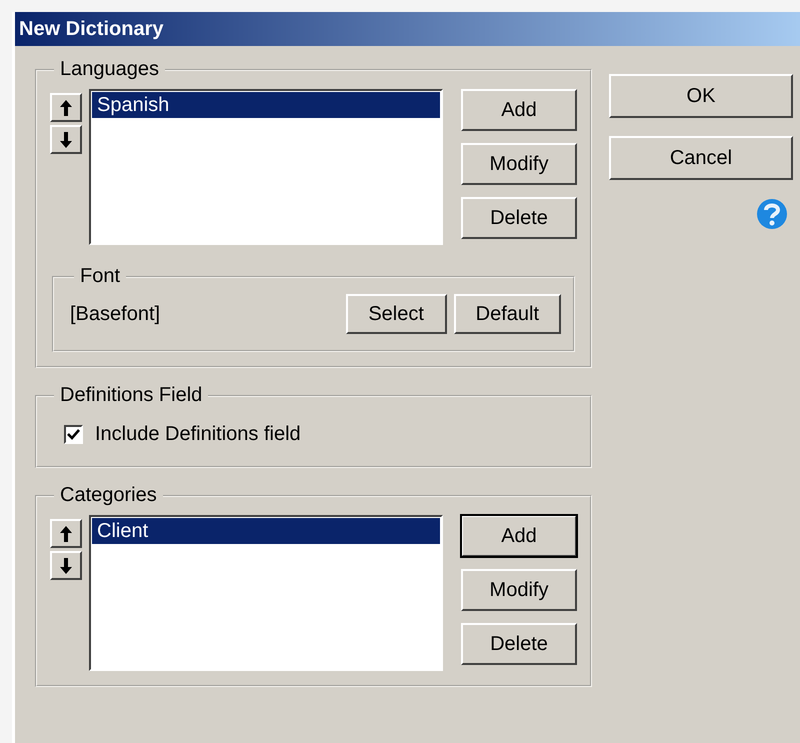 This screenshot has height=743, width=800. Describe the element at coordinates (266, 105) in the screenshot. I see `list-item: Spanish` at that location.